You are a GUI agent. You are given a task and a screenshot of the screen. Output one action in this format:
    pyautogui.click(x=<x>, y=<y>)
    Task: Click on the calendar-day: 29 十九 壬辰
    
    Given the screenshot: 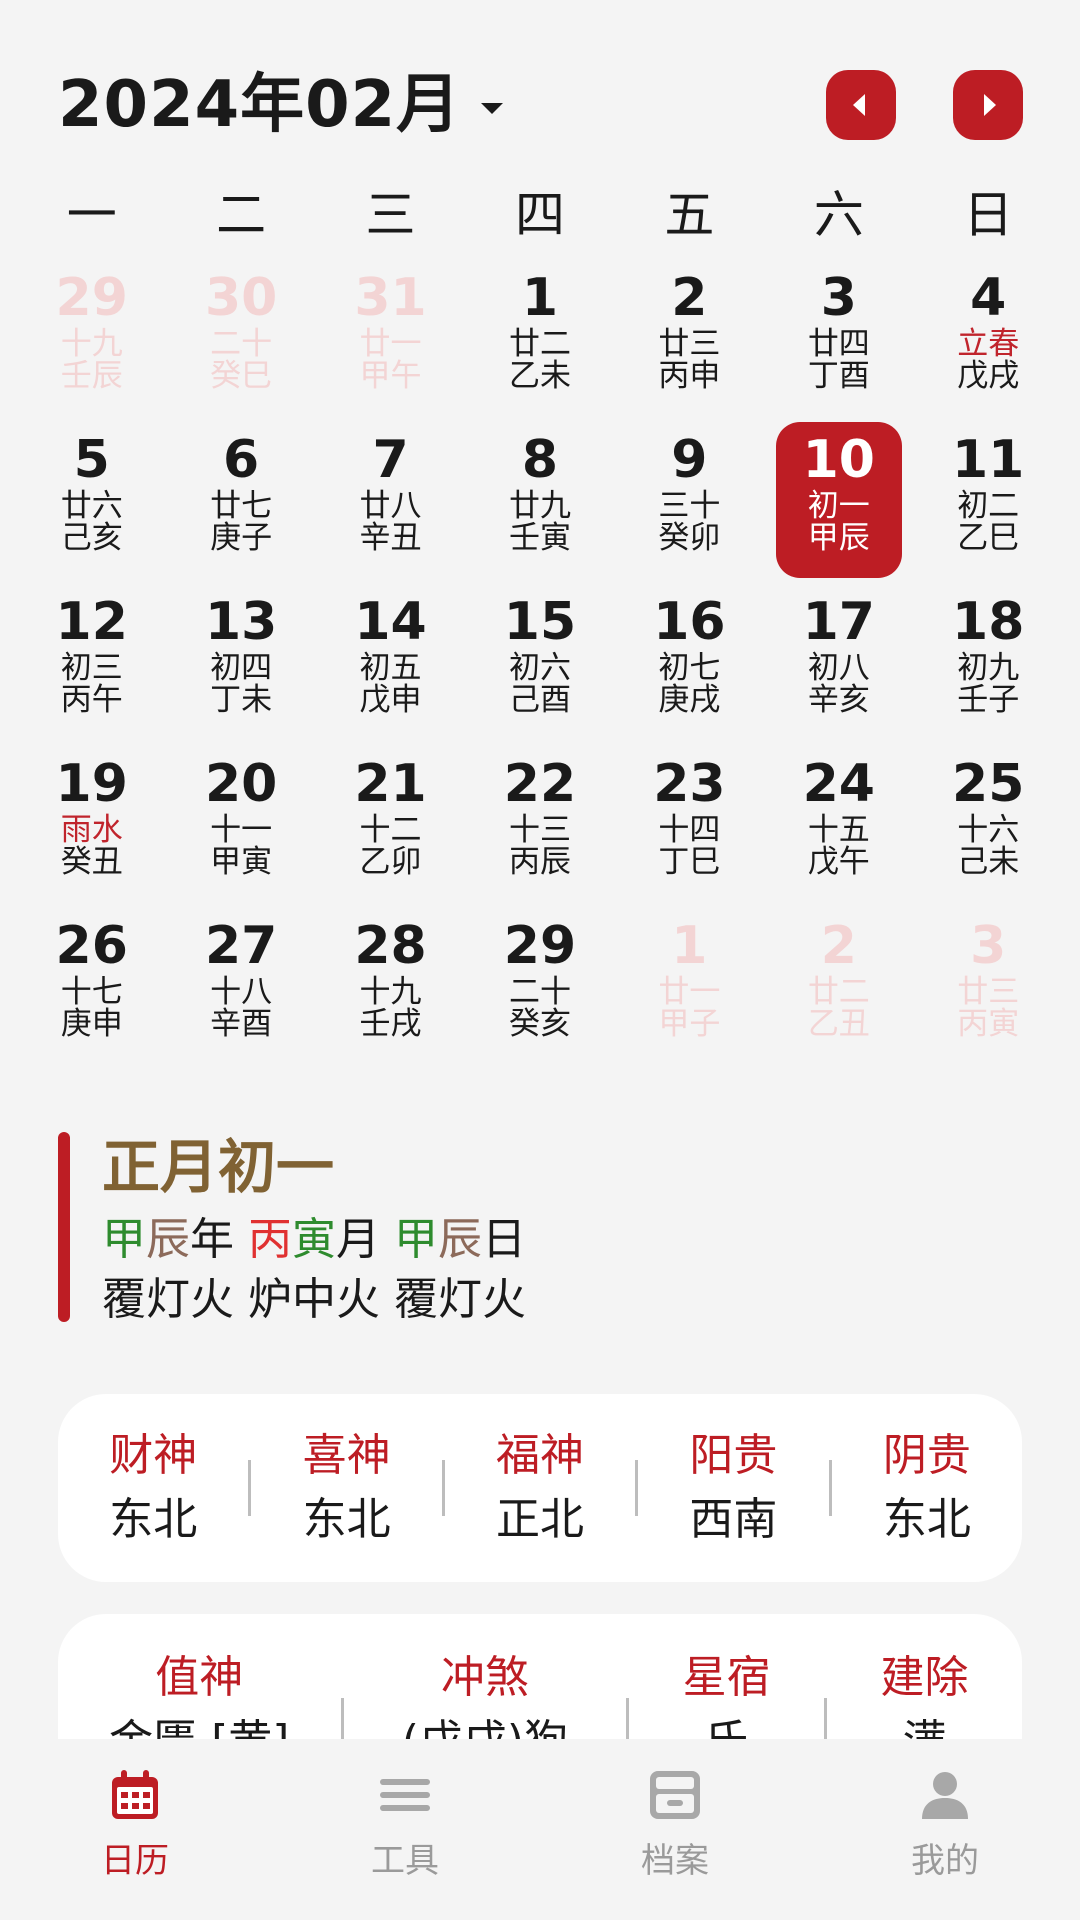 What is the action you would take?
    pyautogui.click(x=91, y=341)
    